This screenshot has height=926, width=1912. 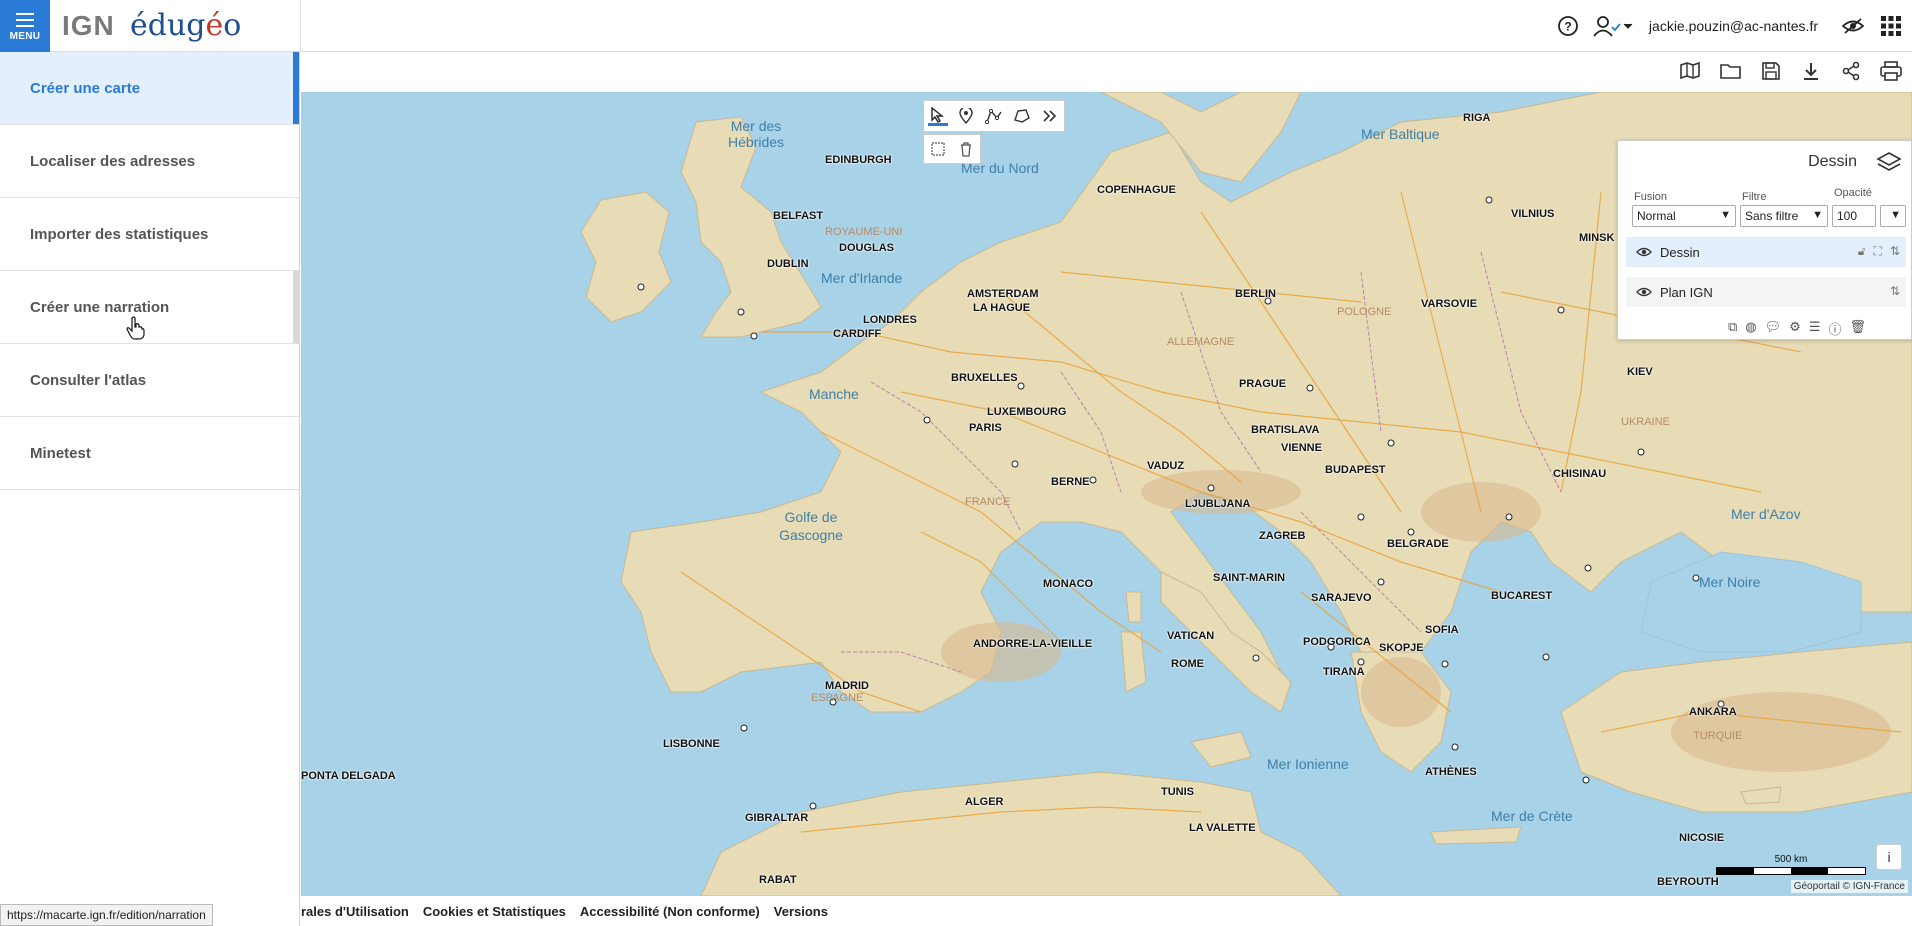 I want to click on sidebar-item-minetest: Minetest, so click(x=149, y=453).